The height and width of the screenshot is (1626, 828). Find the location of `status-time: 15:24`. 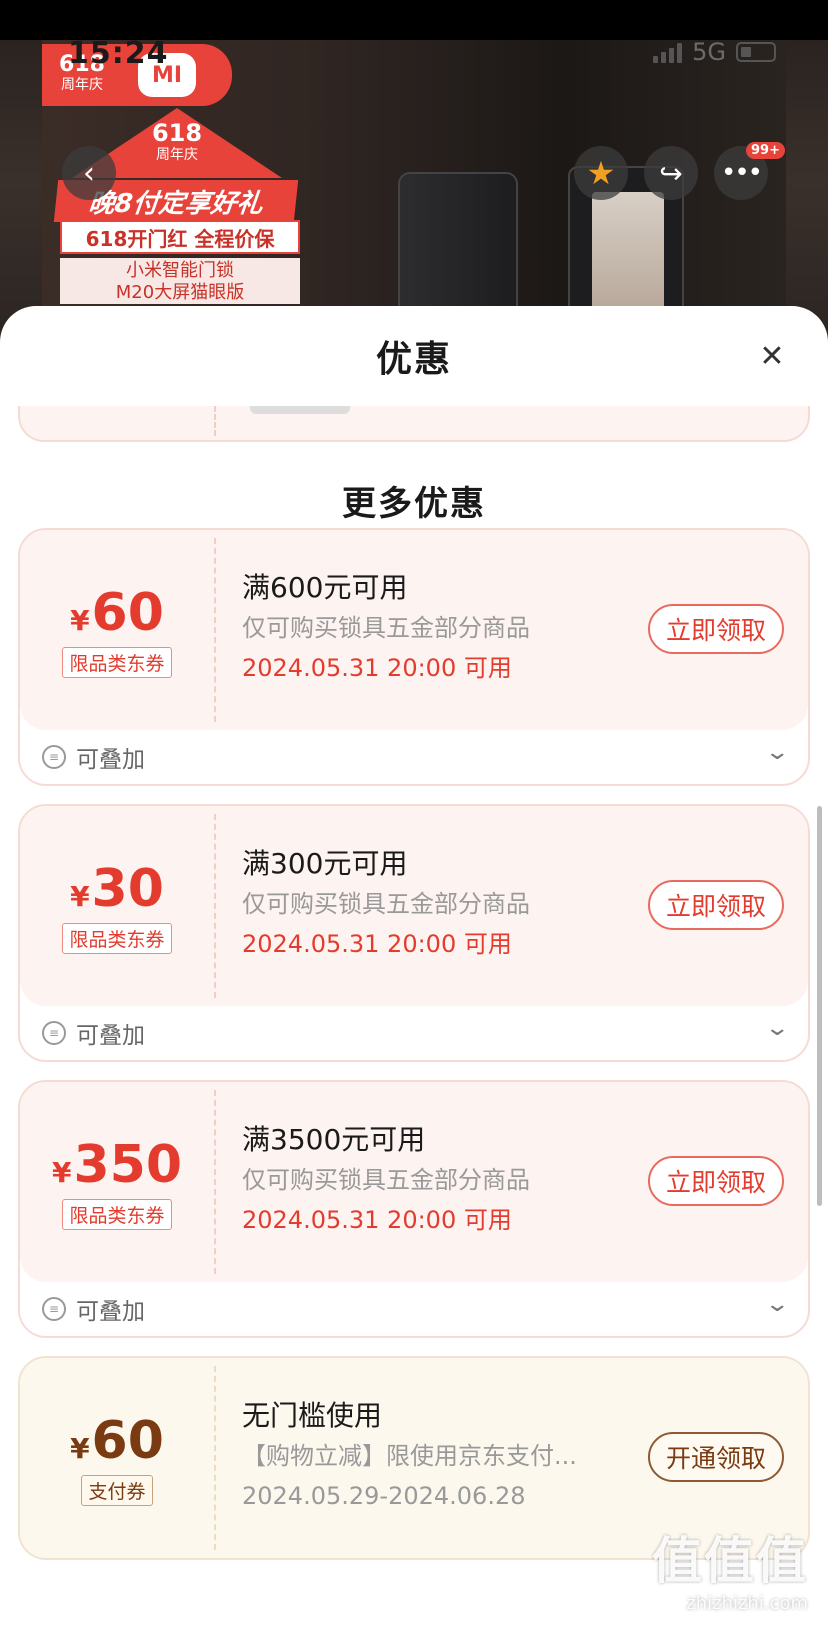

status-time: 15:24 is located at coordinates (118, 53).